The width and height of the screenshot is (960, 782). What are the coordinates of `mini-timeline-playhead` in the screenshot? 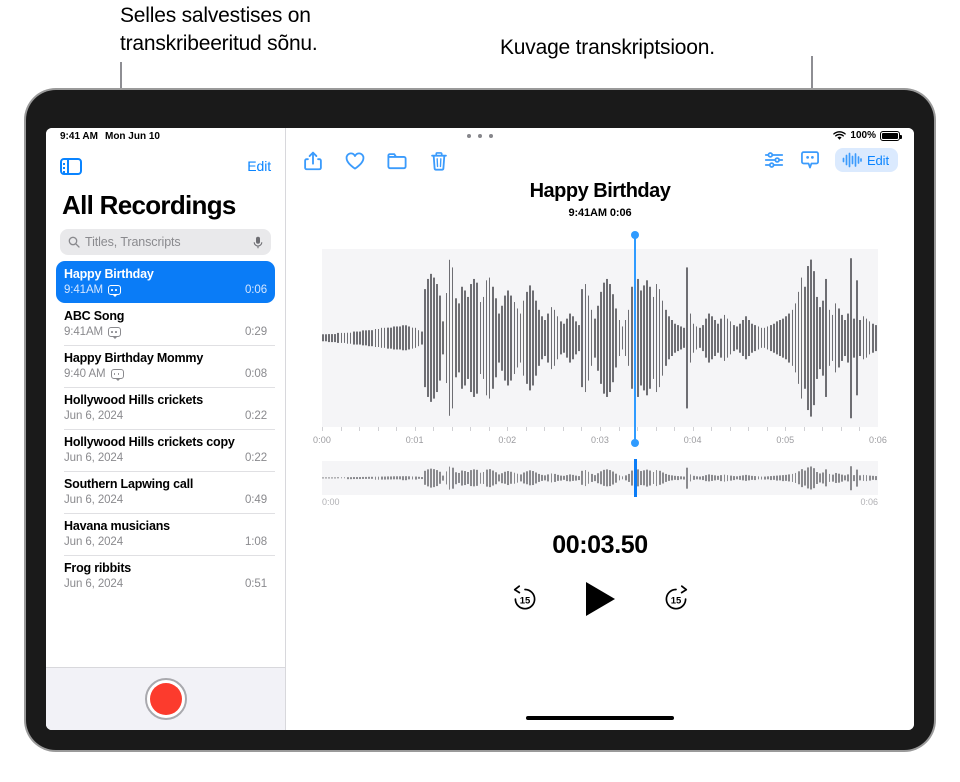 It's located at (635, 478).